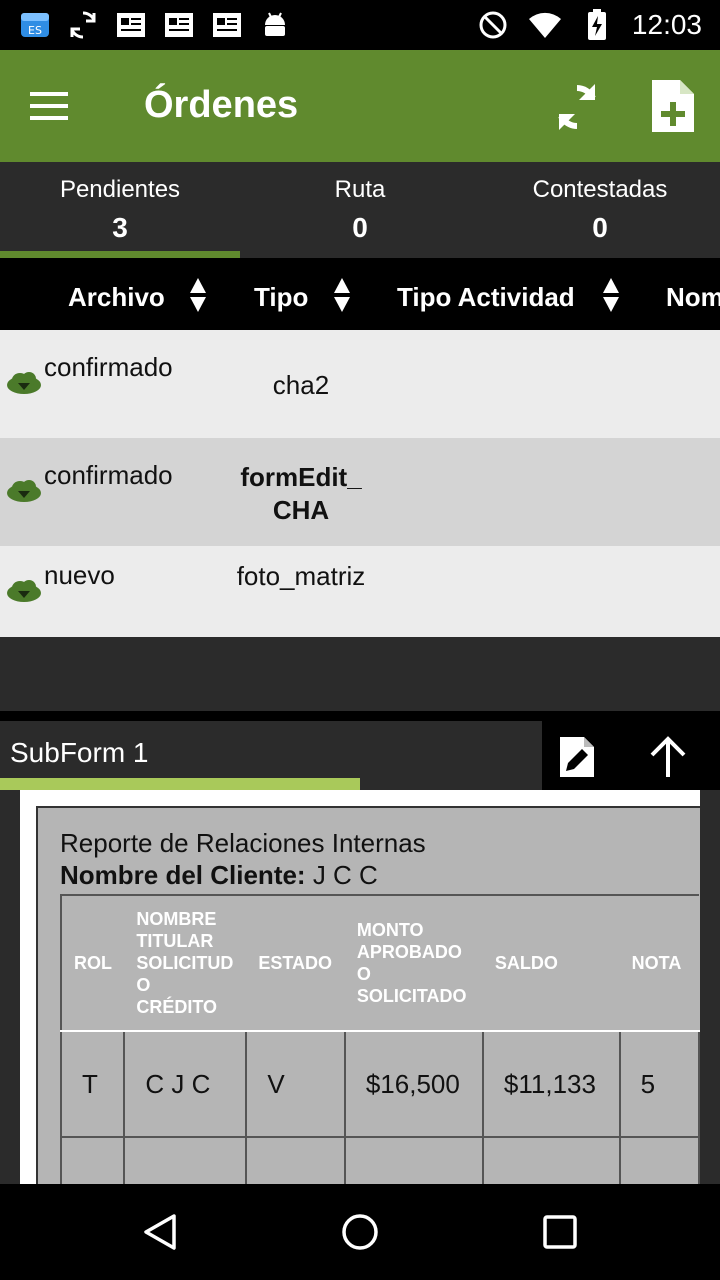  I want to click on es-file-explorer-icon: ES, so click(35, 25).